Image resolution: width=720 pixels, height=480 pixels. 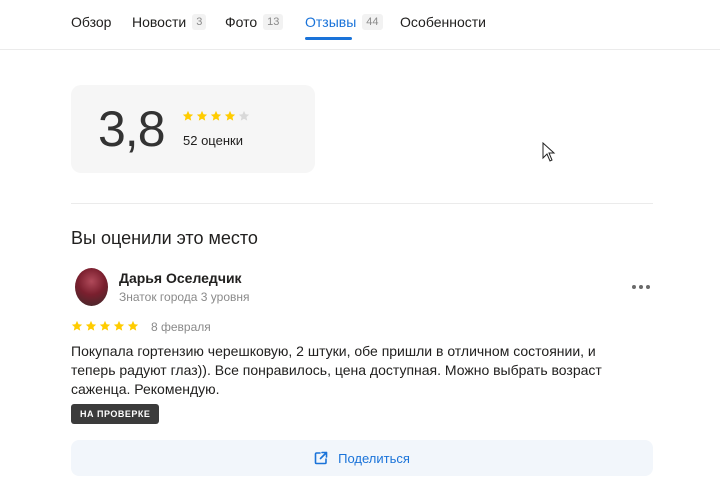 What do you see at coordinates (273, 22) in the screenshot?
I see `tab-count-badge: 13` at bounding box center [273, 22].